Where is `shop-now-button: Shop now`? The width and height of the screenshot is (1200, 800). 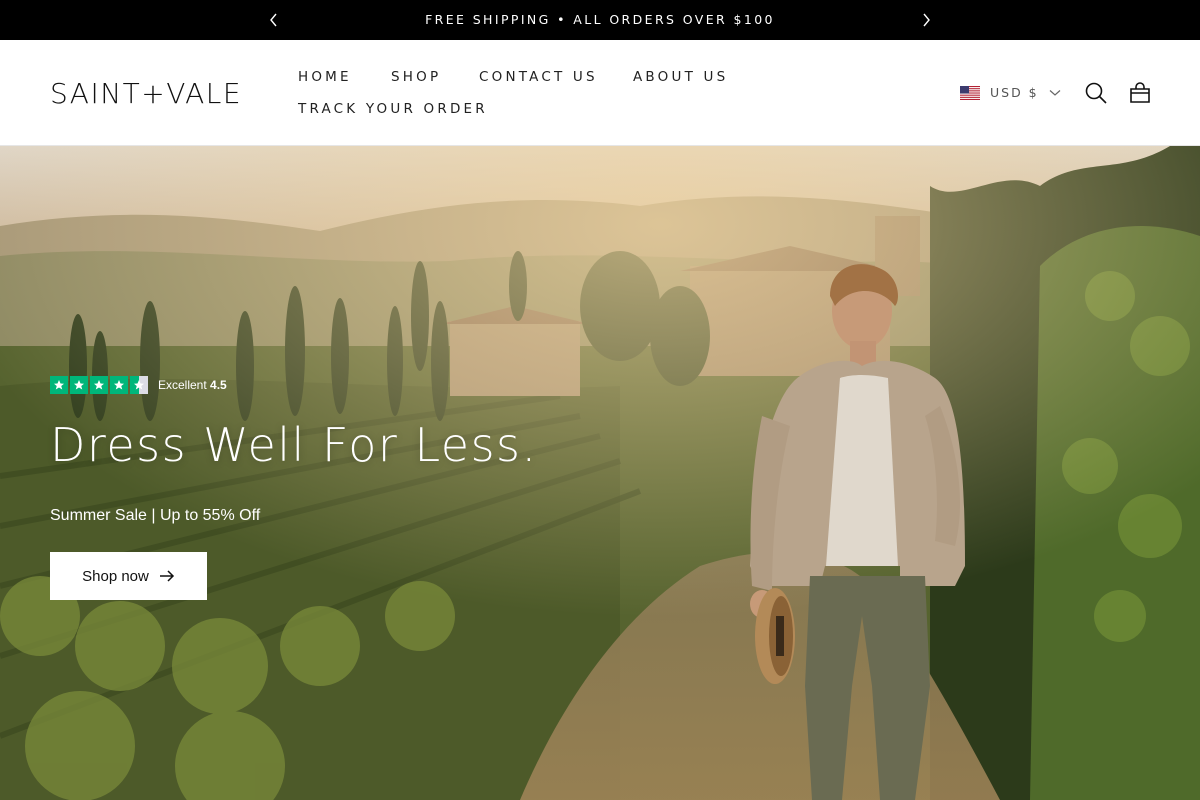 shop-now-button: Shop now is located at coordinates (128, 576).